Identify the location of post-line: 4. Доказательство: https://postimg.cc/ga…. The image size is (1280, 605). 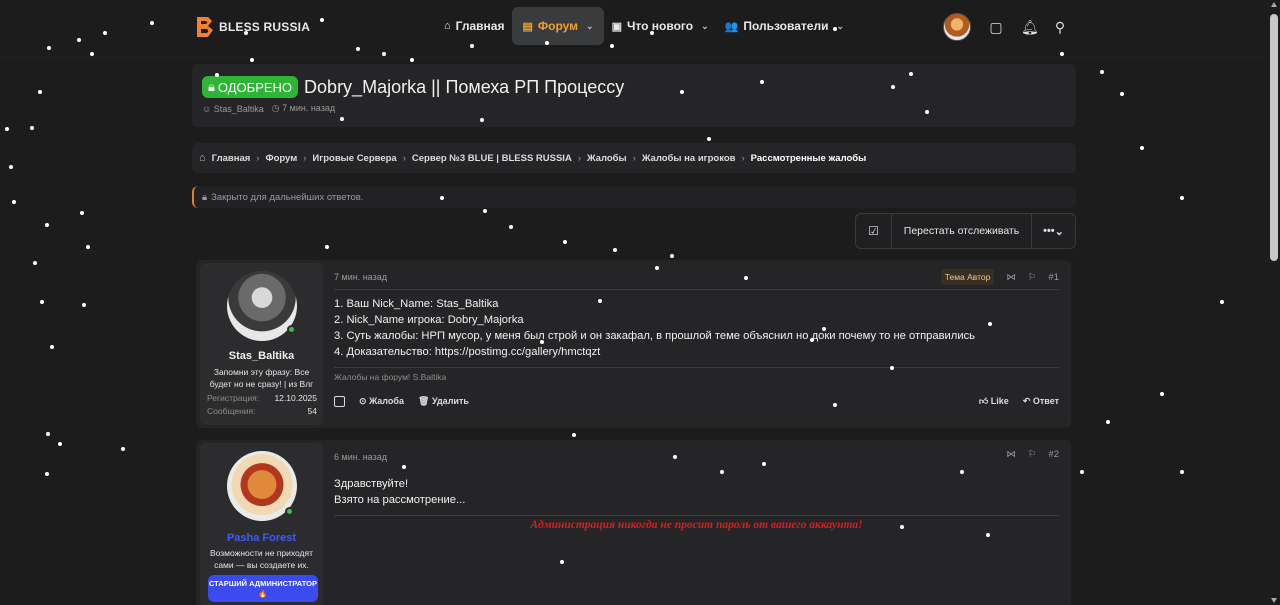
(654, 352).